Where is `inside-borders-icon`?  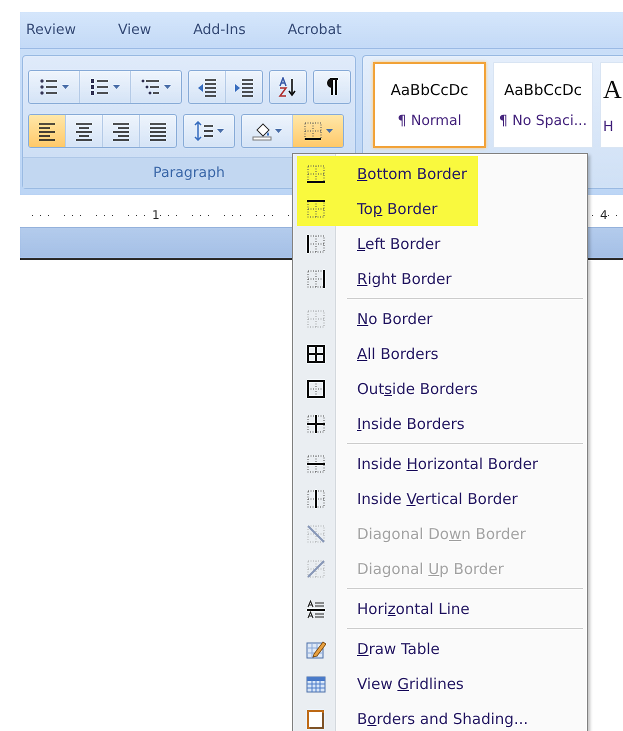 inside-borders-icon is located at coordinates (316, 424).